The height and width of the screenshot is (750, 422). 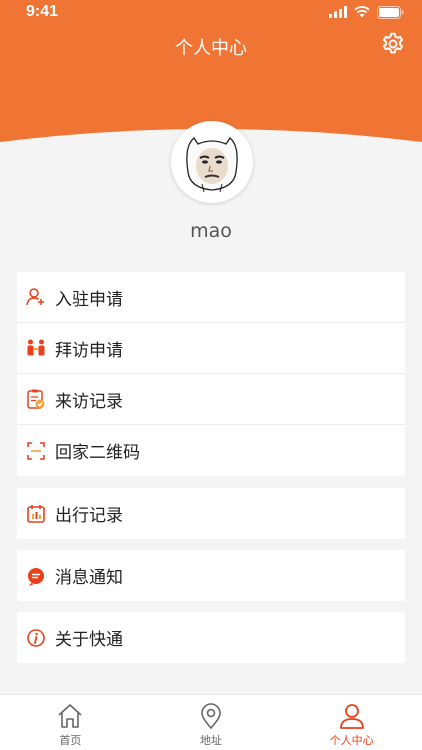 I want to click on record-icon, so click(x=36, y=399).